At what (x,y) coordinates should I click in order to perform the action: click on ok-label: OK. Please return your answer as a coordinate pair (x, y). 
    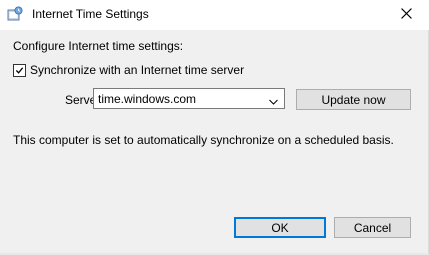
    Looking at the image, I should click on (280, 227).